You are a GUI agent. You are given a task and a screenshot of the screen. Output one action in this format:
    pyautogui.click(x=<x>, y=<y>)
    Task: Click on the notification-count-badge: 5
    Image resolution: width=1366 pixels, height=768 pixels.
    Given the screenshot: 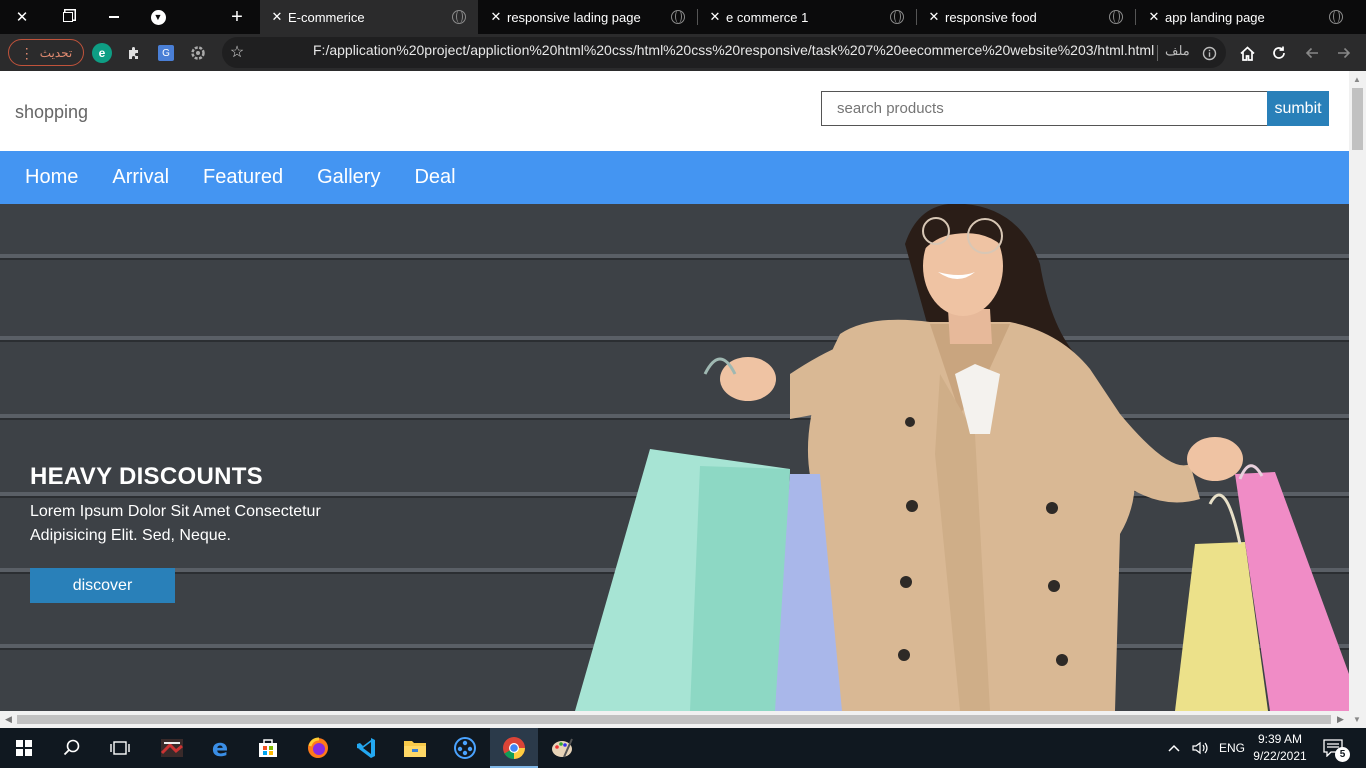 What is the action you would take?
    pyautogui.click(x=1342, y=754)
    